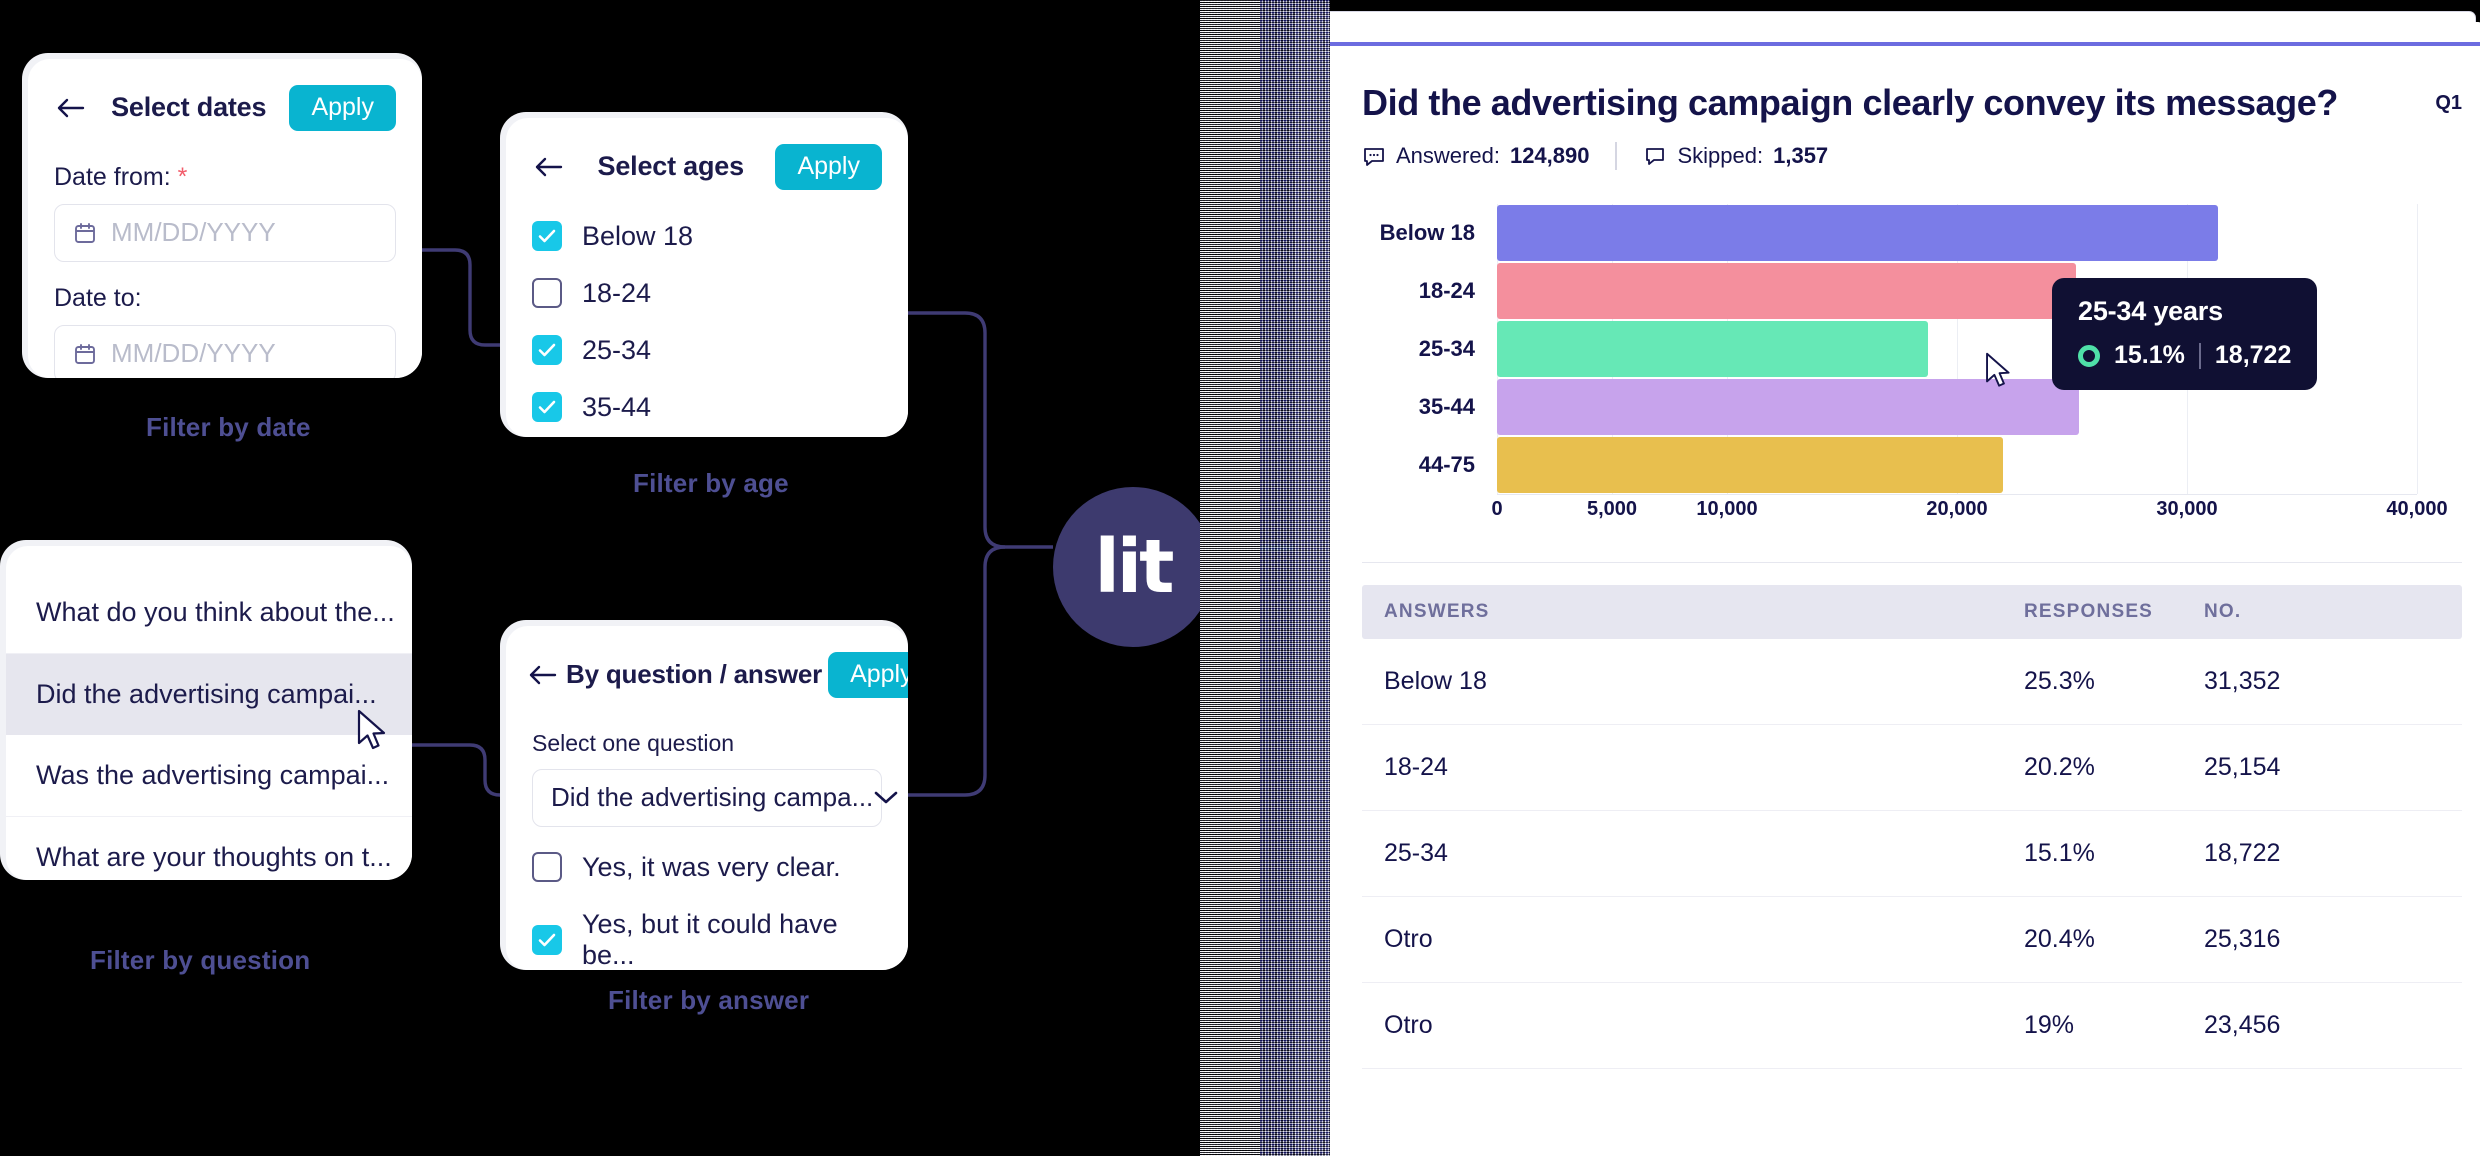  What do you see at coordinates (2185, 334) in the screenshot?
I see `chart-tooltip: 25-34 years 15.1% 18,722` at bounding box center [2185, 334].